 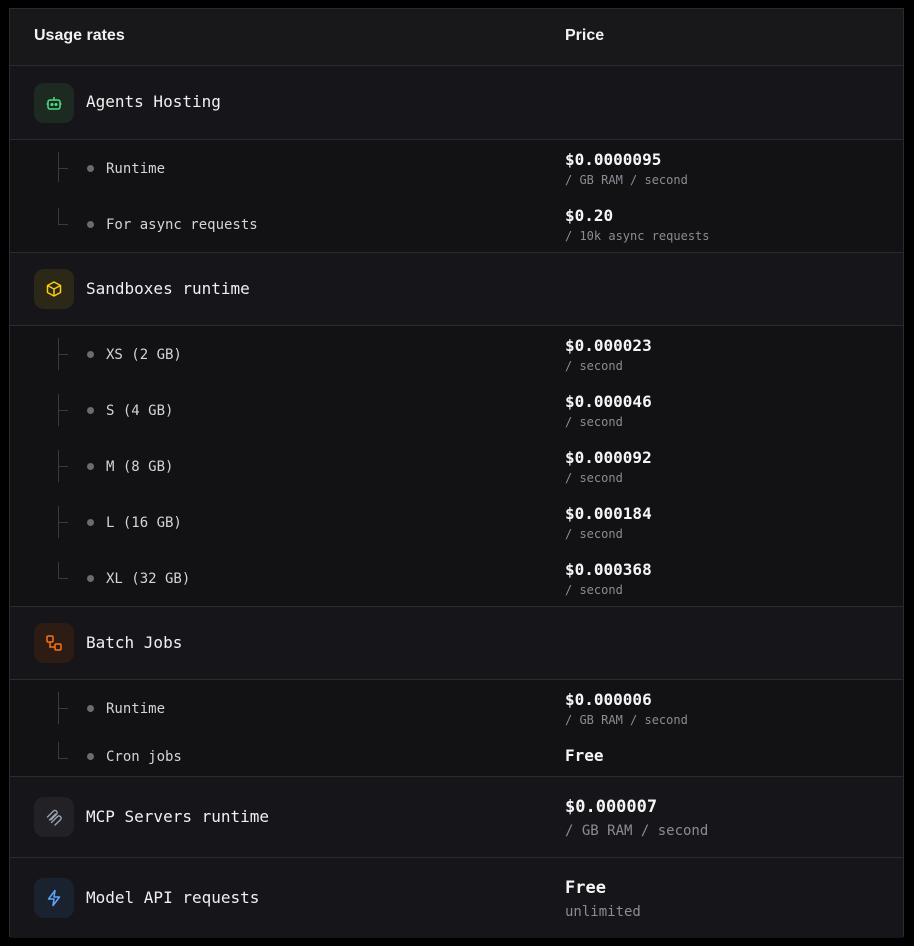 What do you see at coordinates (173, 897) in the screenshot?
I see `group-name: Model API requests` at bounding box center [173, 897].